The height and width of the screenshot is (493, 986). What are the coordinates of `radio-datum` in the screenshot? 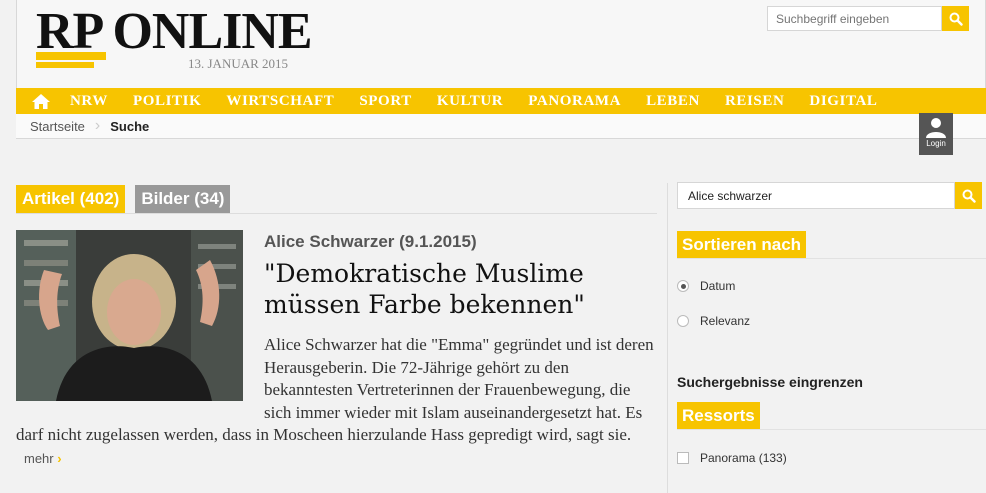 It's located at (683, 286).